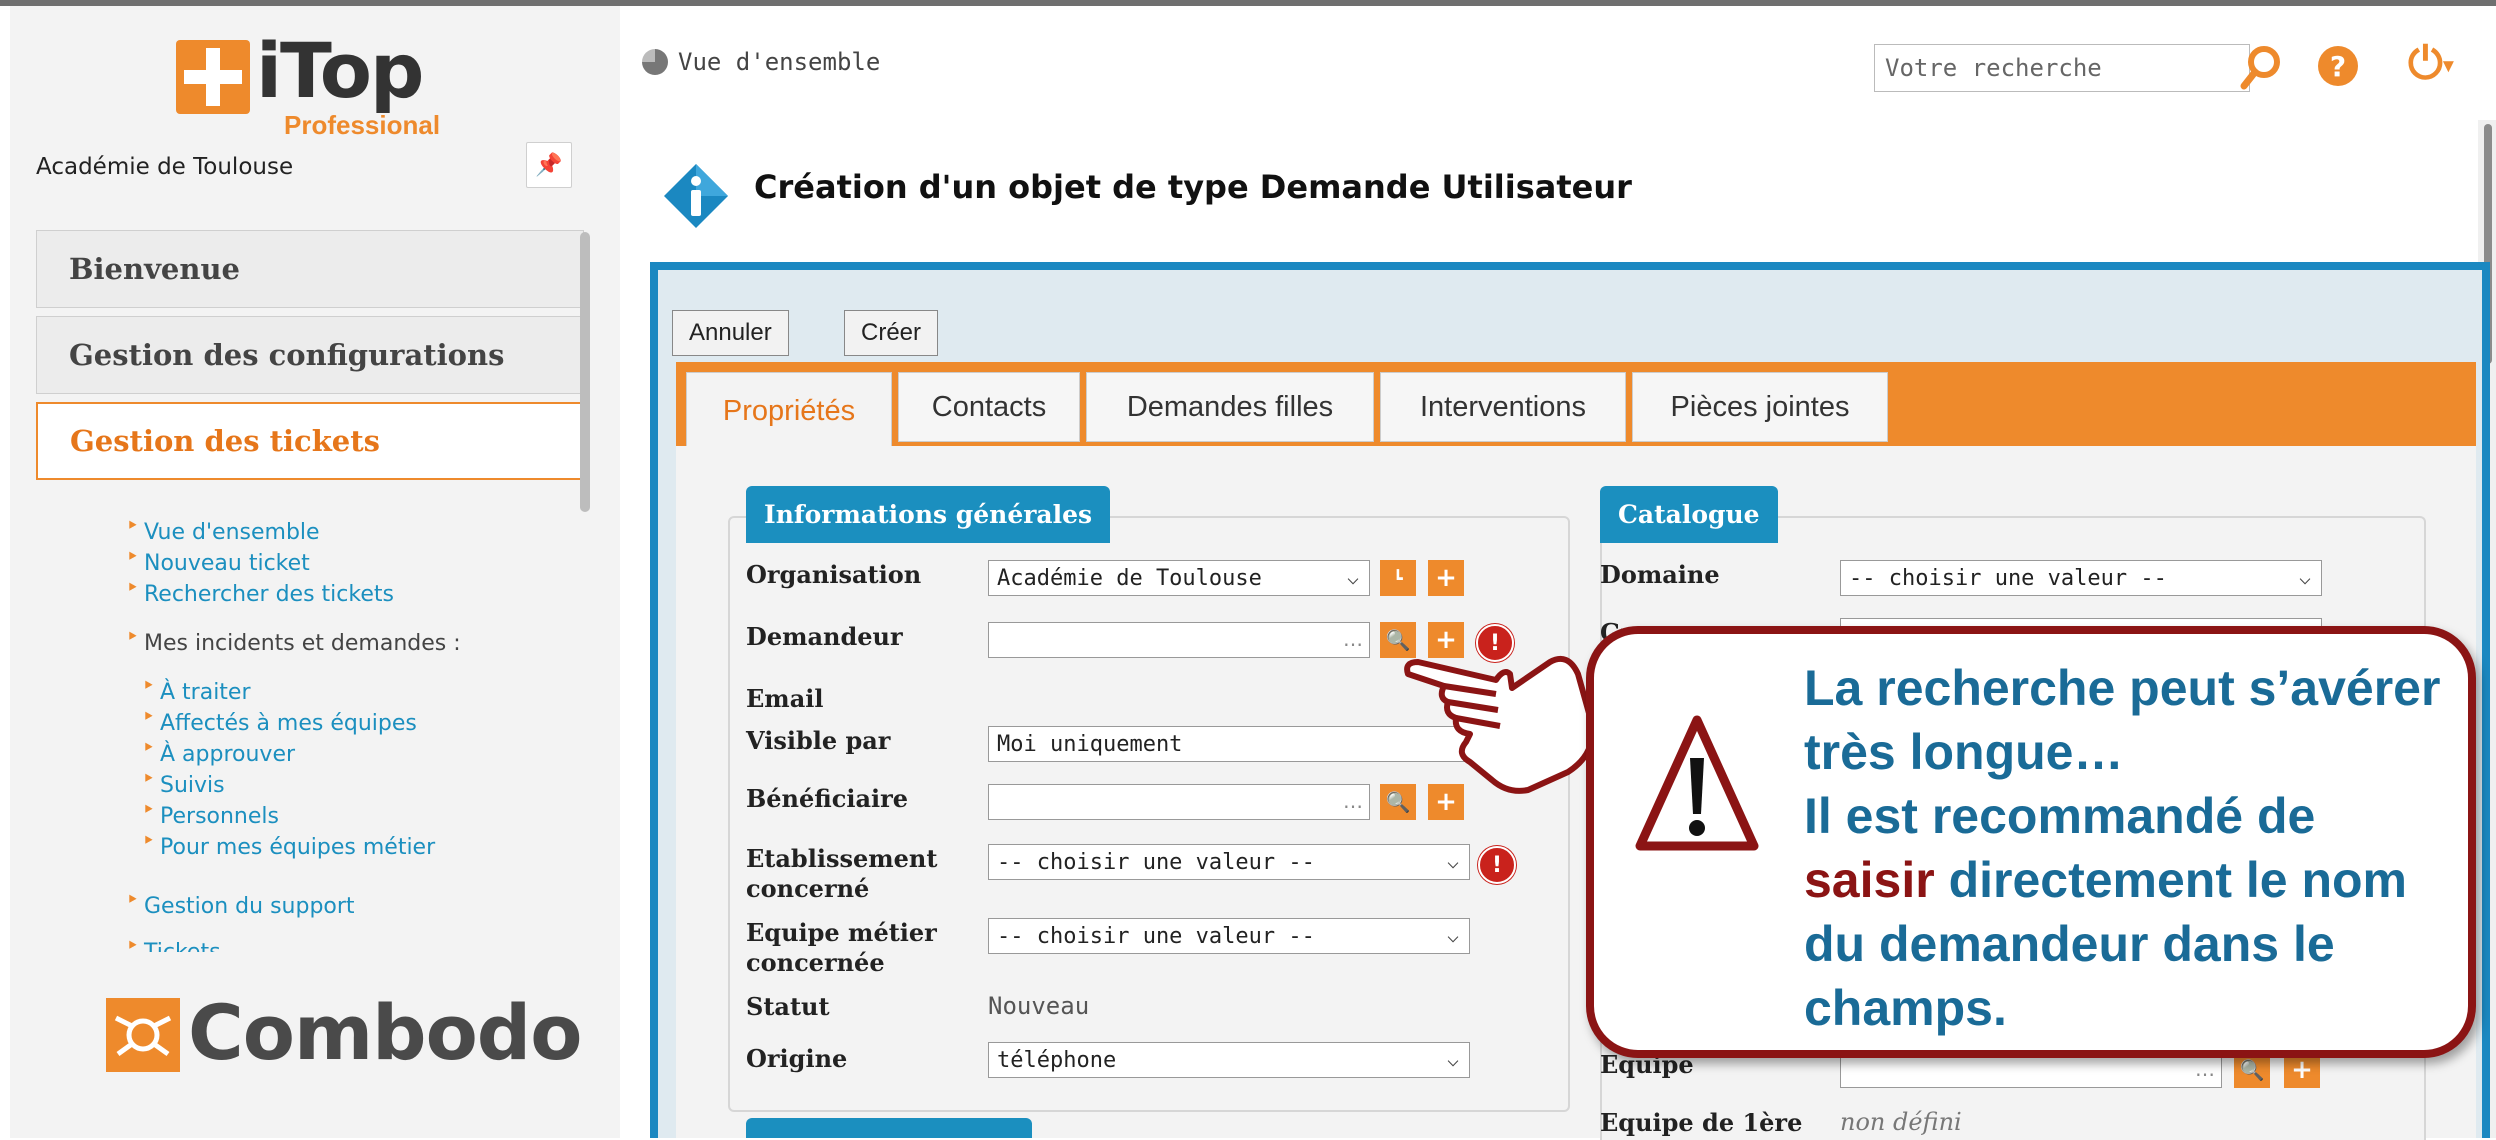  I want to click on domaine-select: -- choisir une valeur -- ⌵, so click(2081, 578).